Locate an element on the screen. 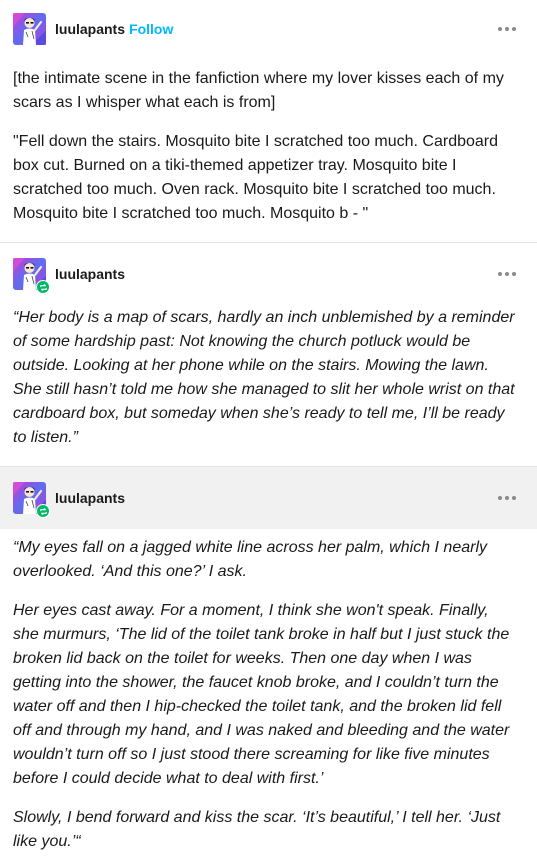 Image resolution: width=537 pixels, height=866 pixels. post-header-3: luulapants is located at coordinates (268, 498).